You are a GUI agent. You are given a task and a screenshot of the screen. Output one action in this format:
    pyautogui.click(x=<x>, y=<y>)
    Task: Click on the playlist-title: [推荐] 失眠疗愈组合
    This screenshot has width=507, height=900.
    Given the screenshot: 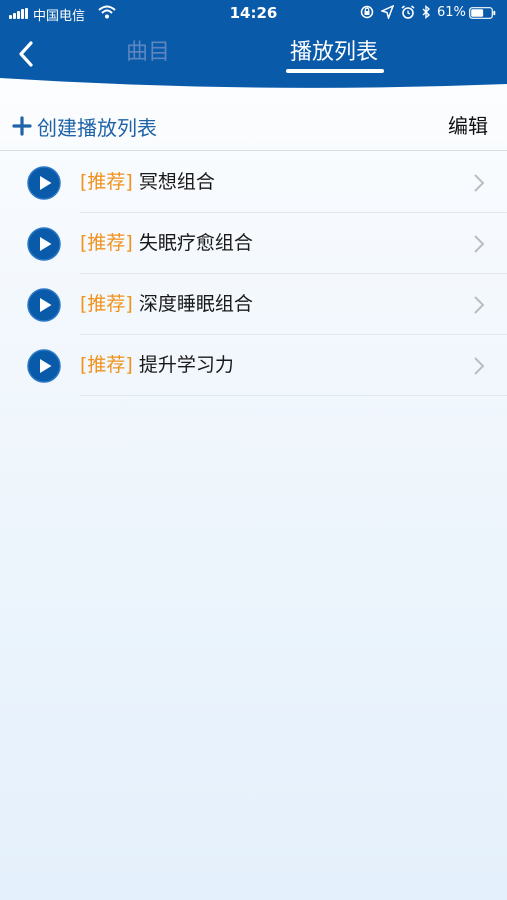 What is the action you would take?
    pyautogui.click(x=166, y=243)
    